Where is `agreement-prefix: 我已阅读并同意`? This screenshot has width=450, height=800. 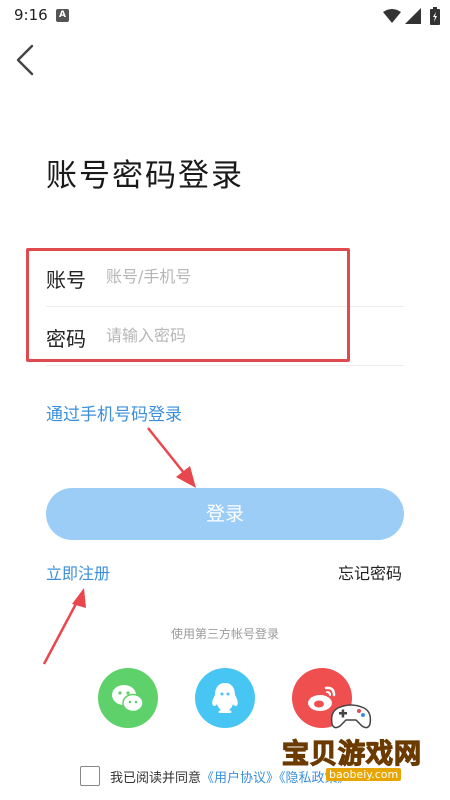
agreement-prefix: 我已阅读并同意 is located at coordinates (156, 778).